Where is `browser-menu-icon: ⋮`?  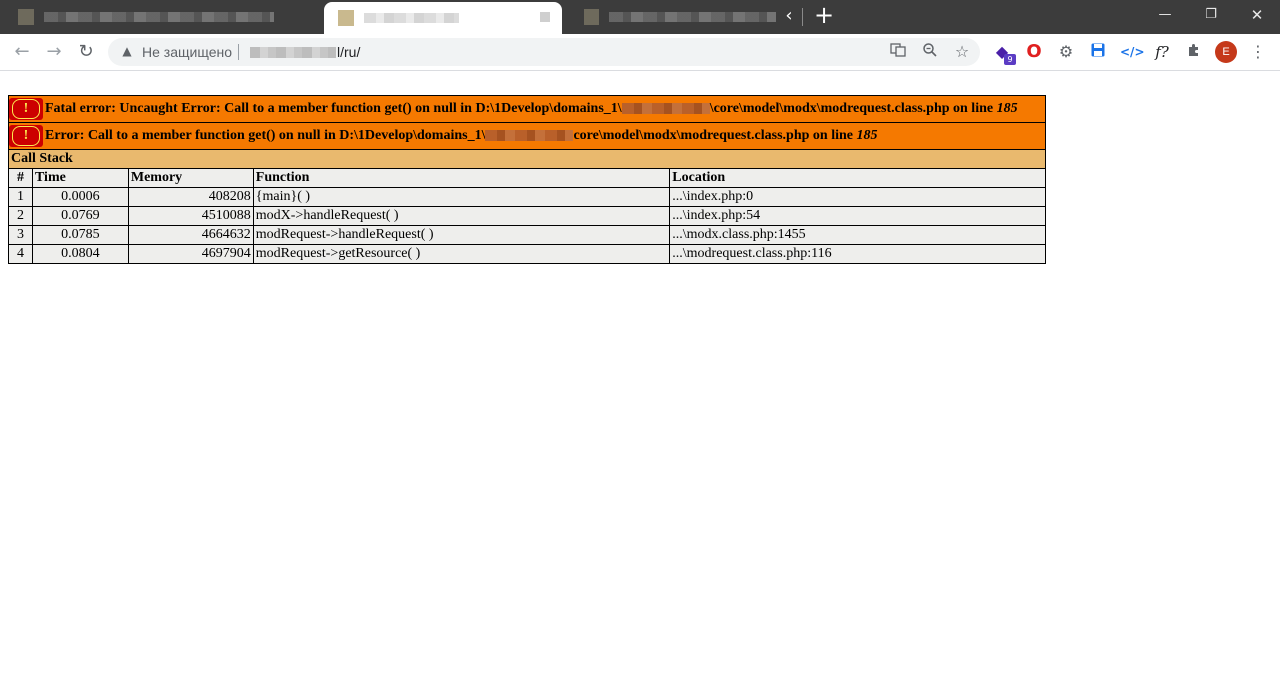 browser-menu-icon: ⋮ is located at coordinates (1258, 52).